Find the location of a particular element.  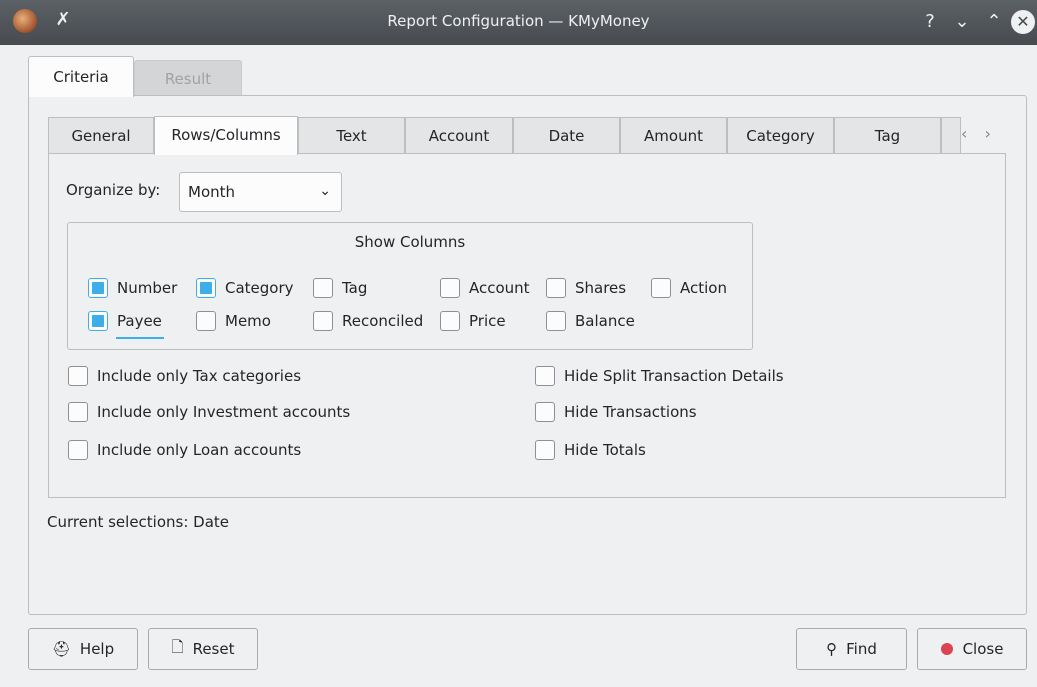

account-checkbox-label: Account is located at coordinates (499, 288).